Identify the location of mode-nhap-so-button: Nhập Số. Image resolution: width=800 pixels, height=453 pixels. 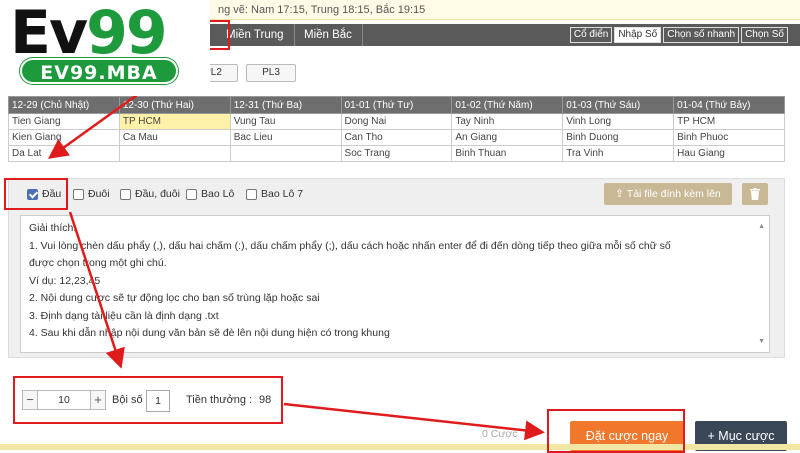
(638, 35).